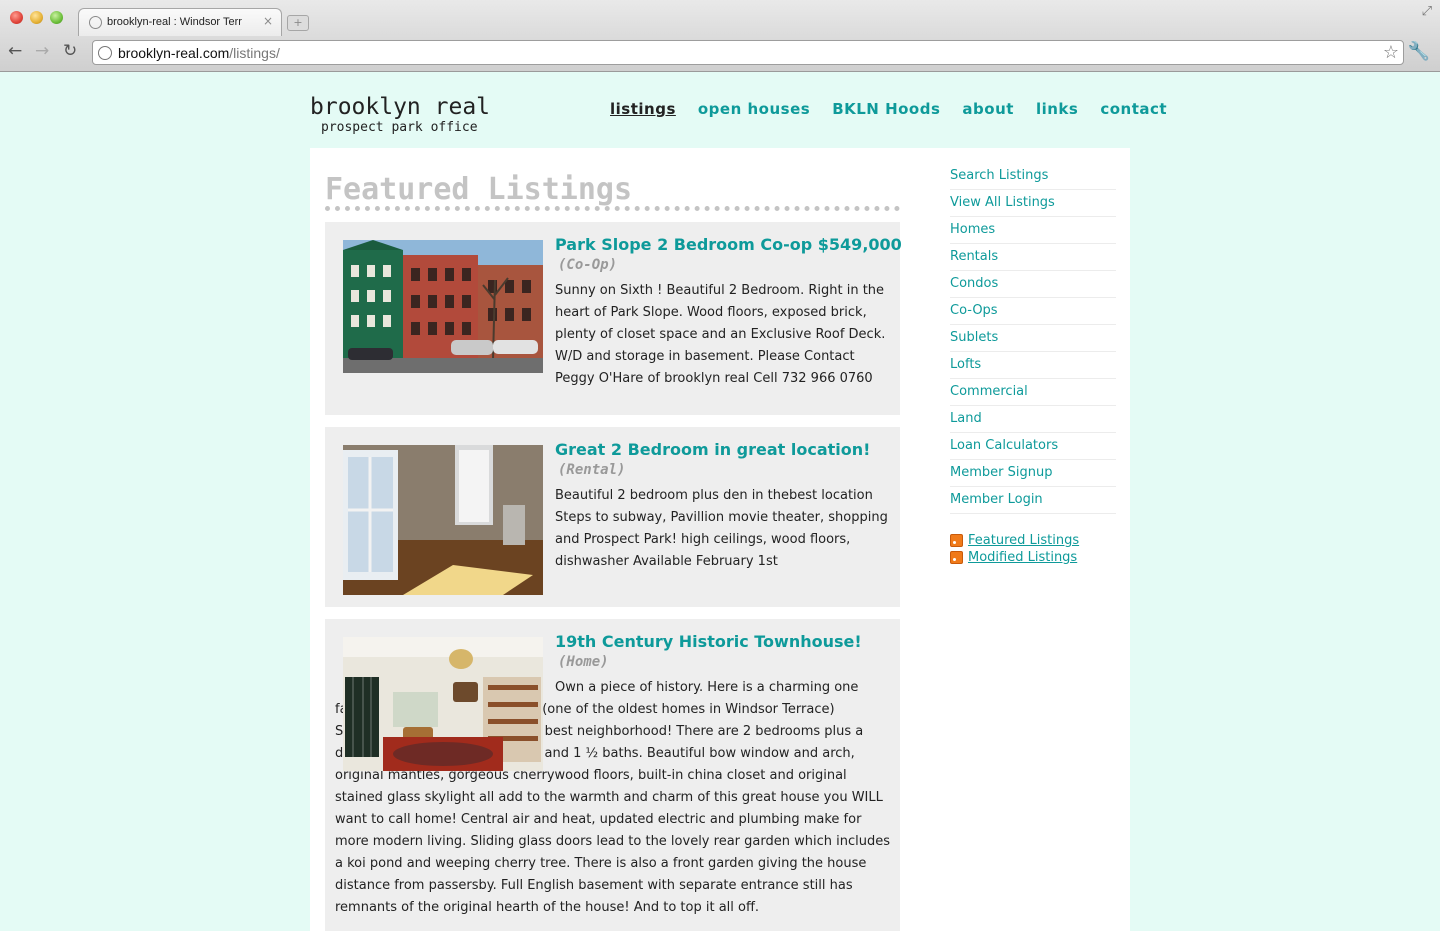  What do you see at coordinates (988, 109) in the screenshot?
I see `nav-about: about` at bounding box center [988, 109].